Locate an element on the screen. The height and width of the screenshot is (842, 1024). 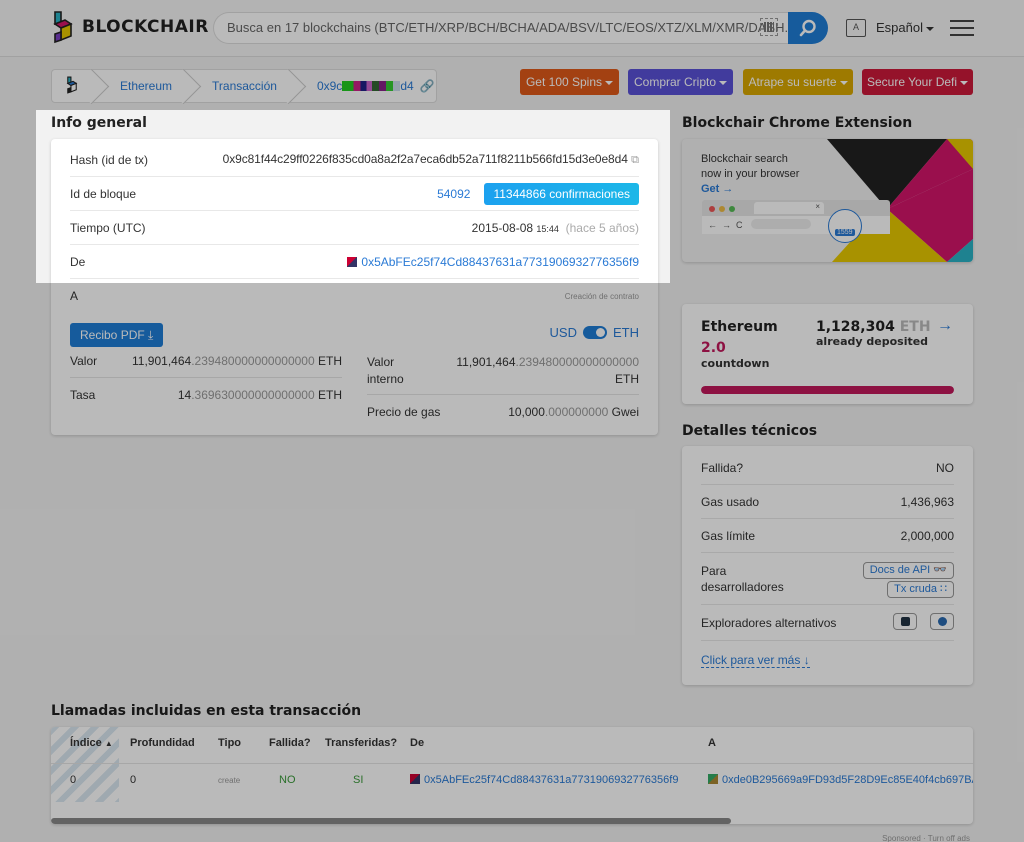
cell-index: 0 is located at coordinates (73, 780).